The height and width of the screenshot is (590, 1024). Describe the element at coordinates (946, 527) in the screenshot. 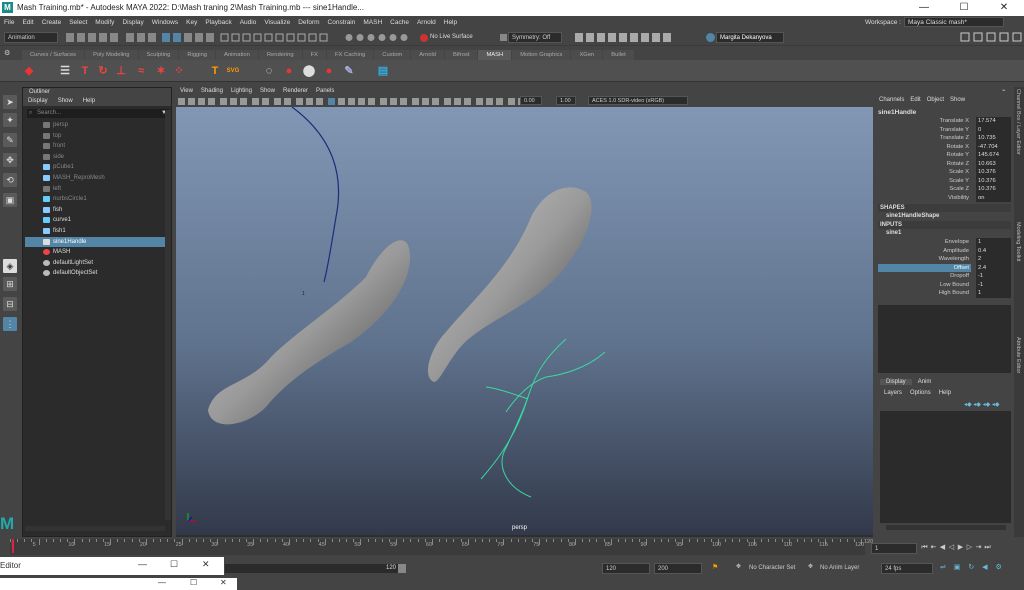

I see `layer-hscrollbar` at that location.